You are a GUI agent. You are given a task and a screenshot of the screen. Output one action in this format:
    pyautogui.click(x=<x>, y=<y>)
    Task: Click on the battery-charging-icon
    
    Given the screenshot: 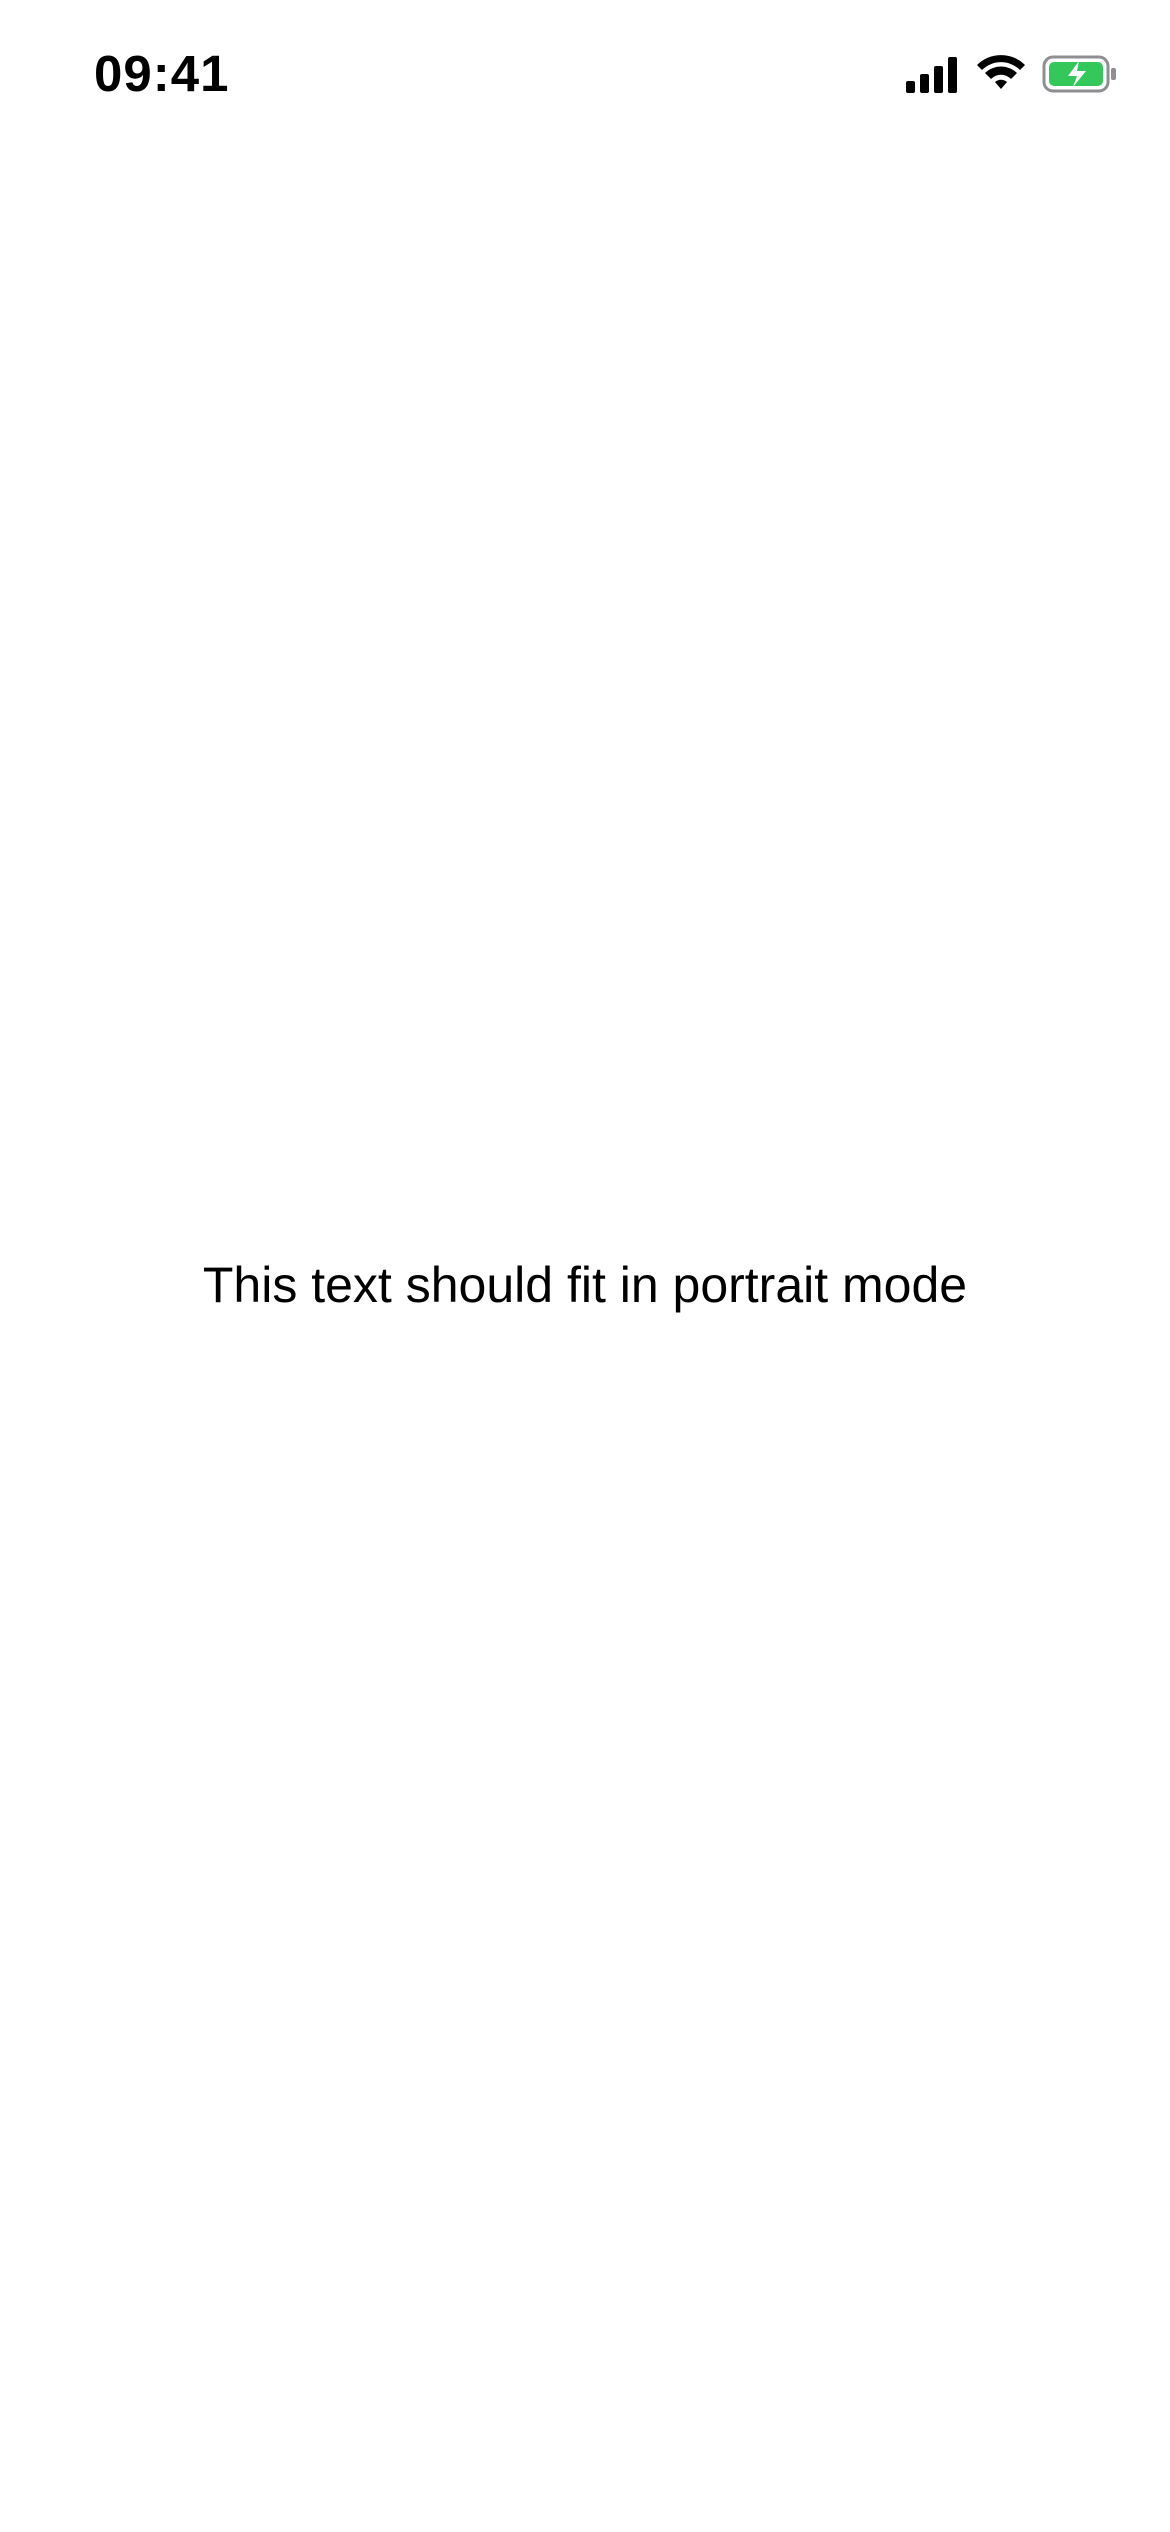 What is the action you would take?
    pyautogui.click(x=1079, y=74)
    